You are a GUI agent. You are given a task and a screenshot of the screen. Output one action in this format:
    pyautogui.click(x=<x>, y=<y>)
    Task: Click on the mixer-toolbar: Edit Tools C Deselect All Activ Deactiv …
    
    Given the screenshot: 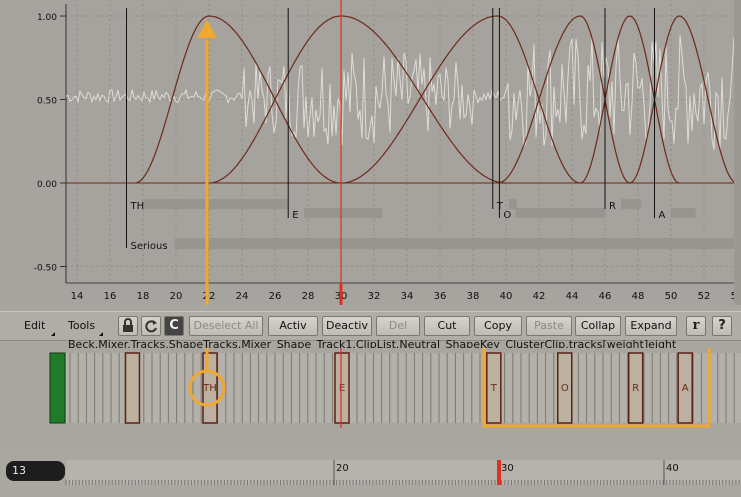 What is the action you would take?
    pyautogui.click(x=370, y=326)
    